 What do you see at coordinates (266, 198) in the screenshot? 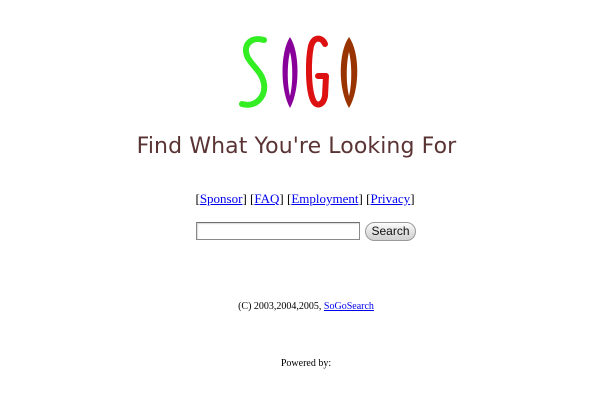
I see `faq-link: FAQ` at bounding box center [266, 198].